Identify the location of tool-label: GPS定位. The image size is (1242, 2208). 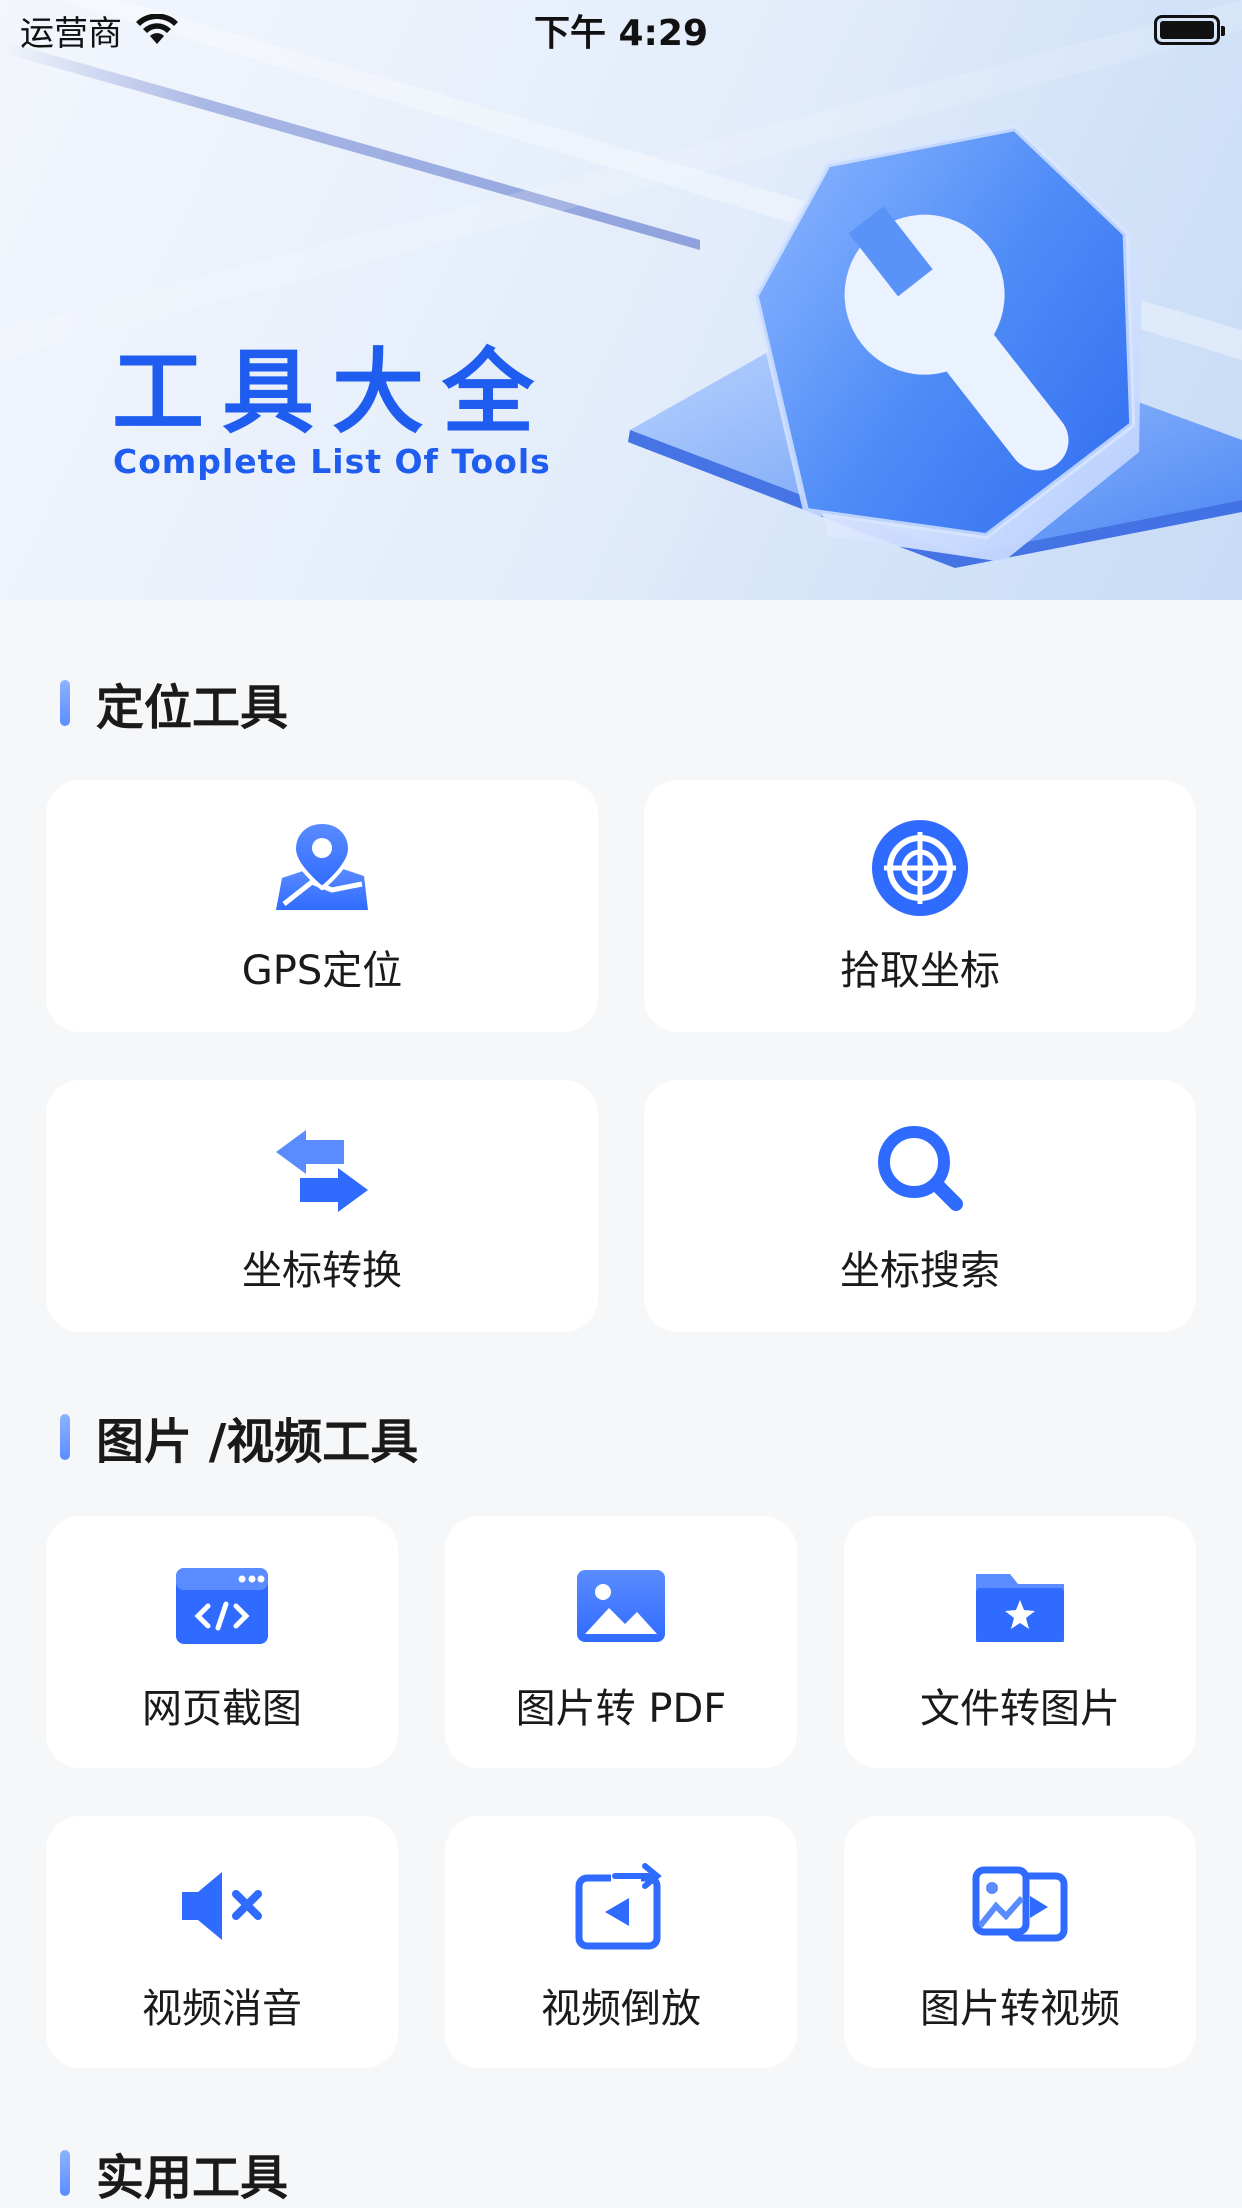
(322, 971).